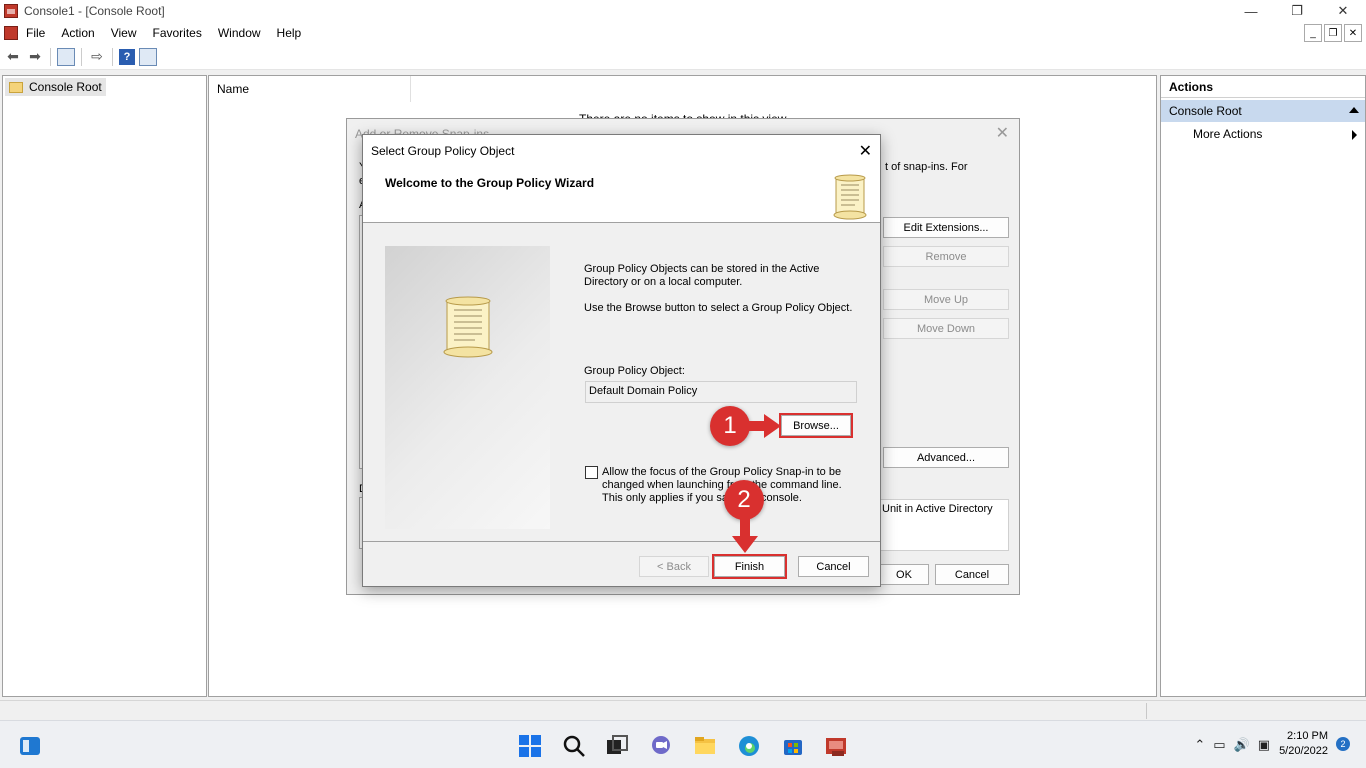  I want to click on store-icon, so click(793, 746).